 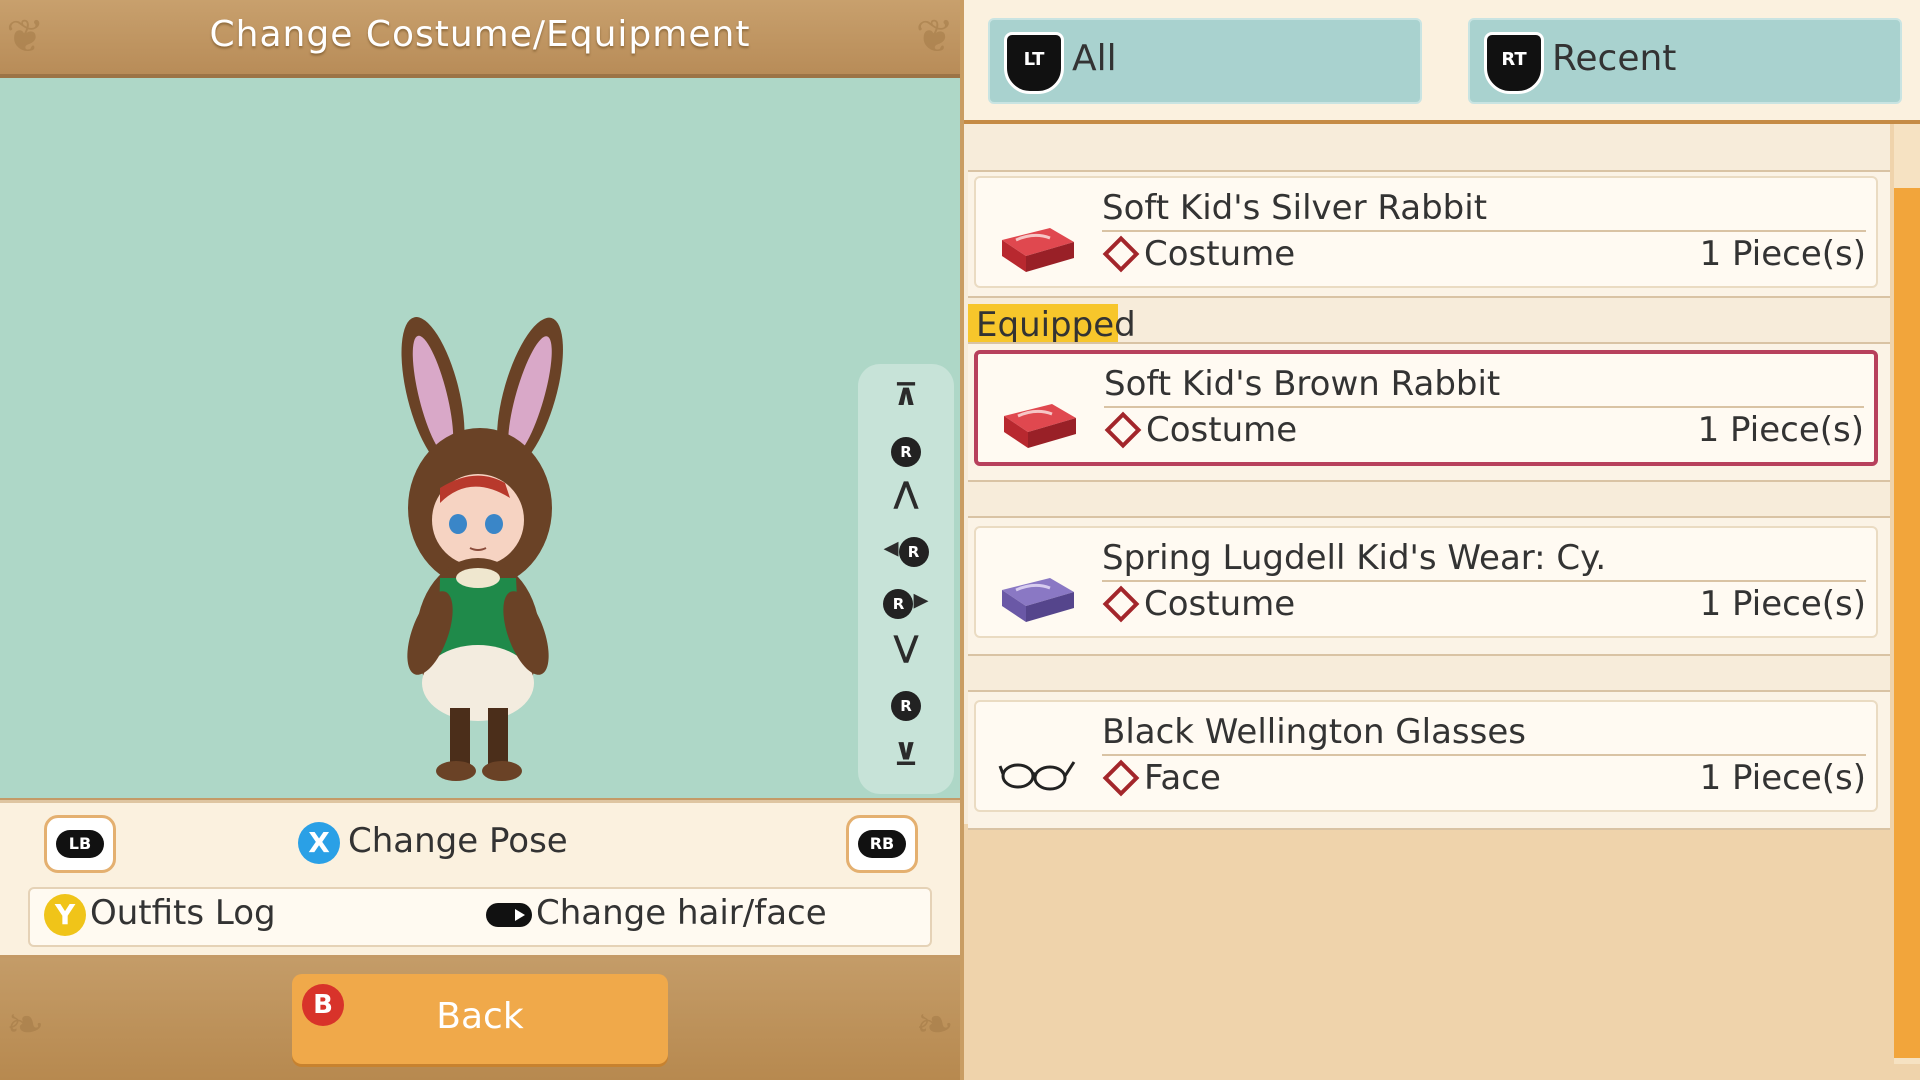 I want to click on character-model, so click(x=482, y=549).